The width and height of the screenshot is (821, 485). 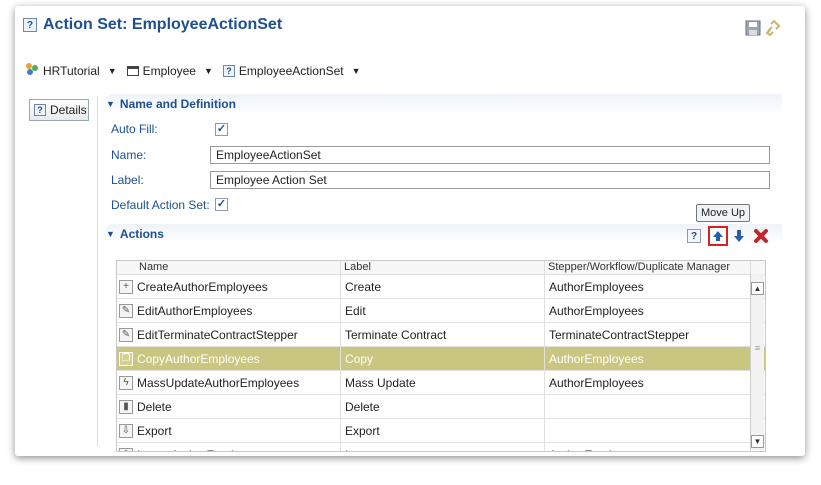 I want to click on cell-name: ✎ EditAuthorEmployees, so click(x=229, y=310).